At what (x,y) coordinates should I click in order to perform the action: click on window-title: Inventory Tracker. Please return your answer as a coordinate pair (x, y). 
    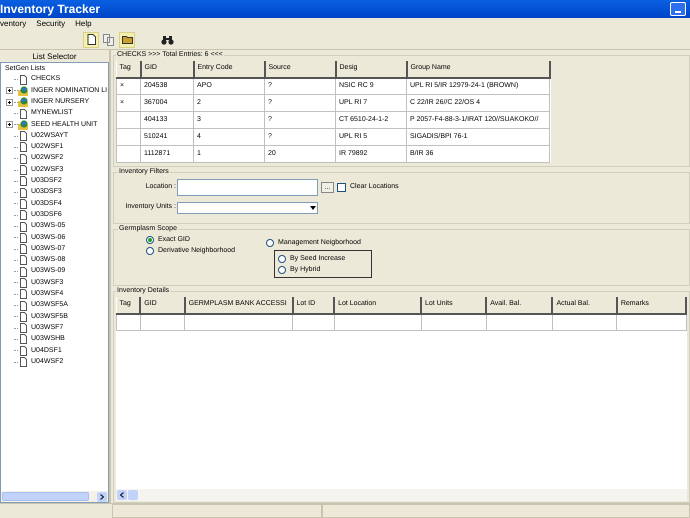
    Looking at the image, I should click on (50, 9).